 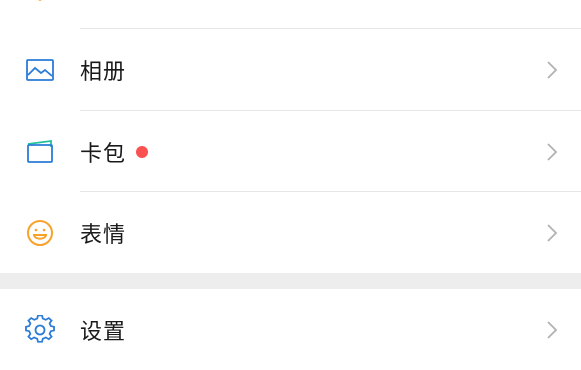 What do you see at coordinates (103, 332) in the screenshot?
I see `menu-item-label: 设置` at bounding box center [103, 332].